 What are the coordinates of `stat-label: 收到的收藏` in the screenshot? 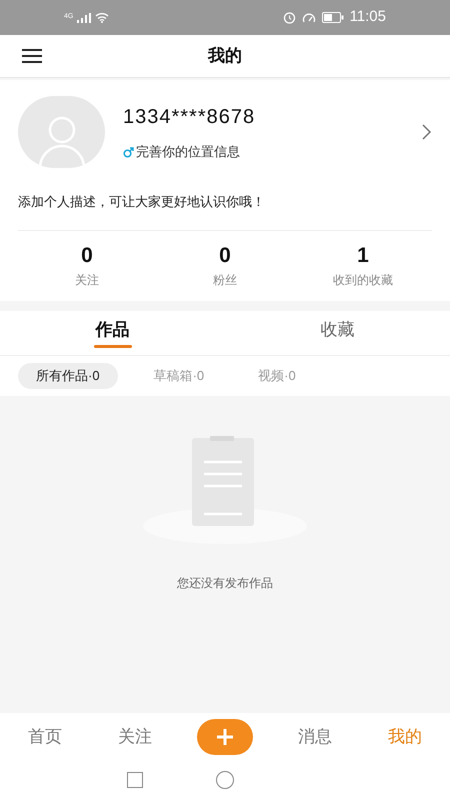 It's located at (363, 279).